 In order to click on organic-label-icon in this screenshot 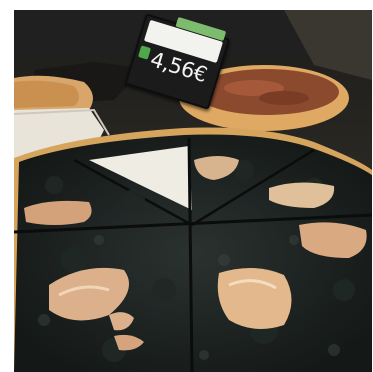, I will do `click(144, 52)`.